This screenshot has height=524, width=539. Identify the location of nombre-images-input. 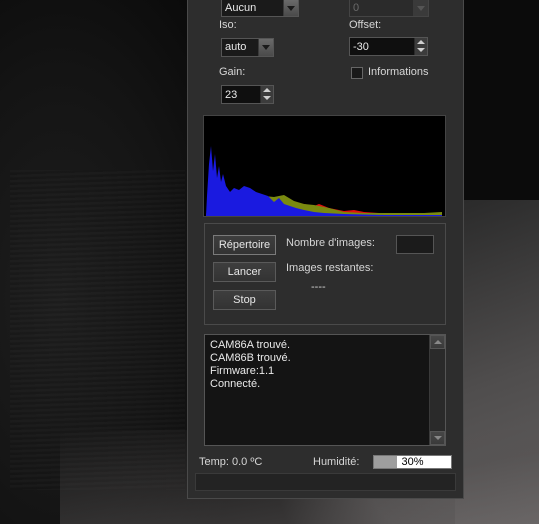
(415, 244).